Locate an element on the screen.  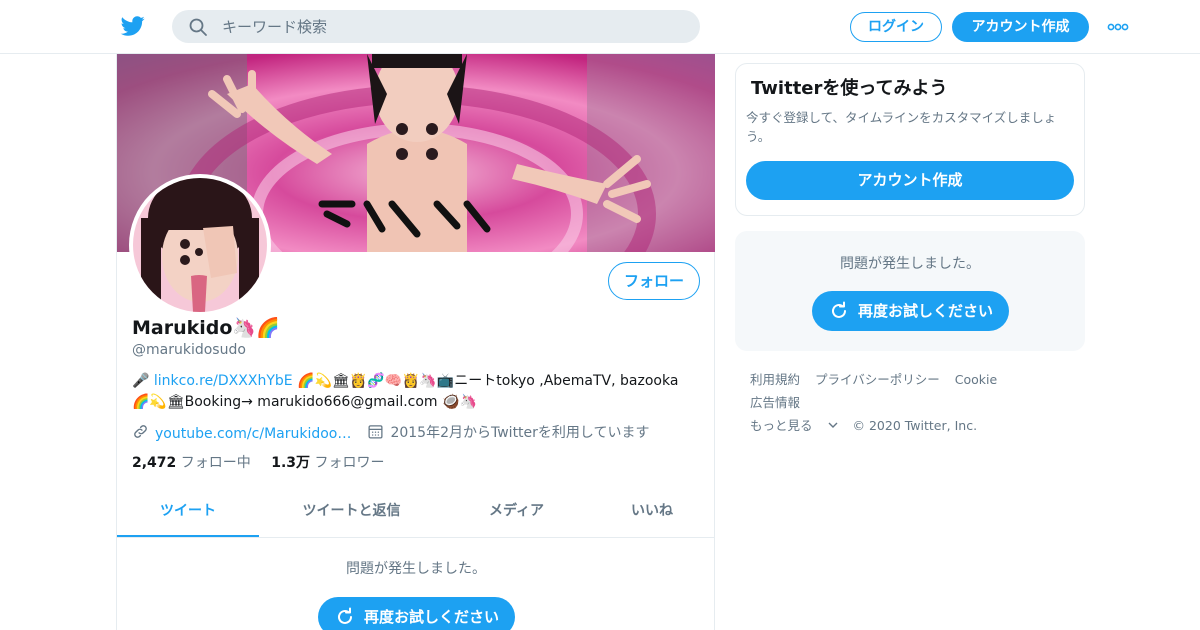
search-input is located at coordinates (452, 26).